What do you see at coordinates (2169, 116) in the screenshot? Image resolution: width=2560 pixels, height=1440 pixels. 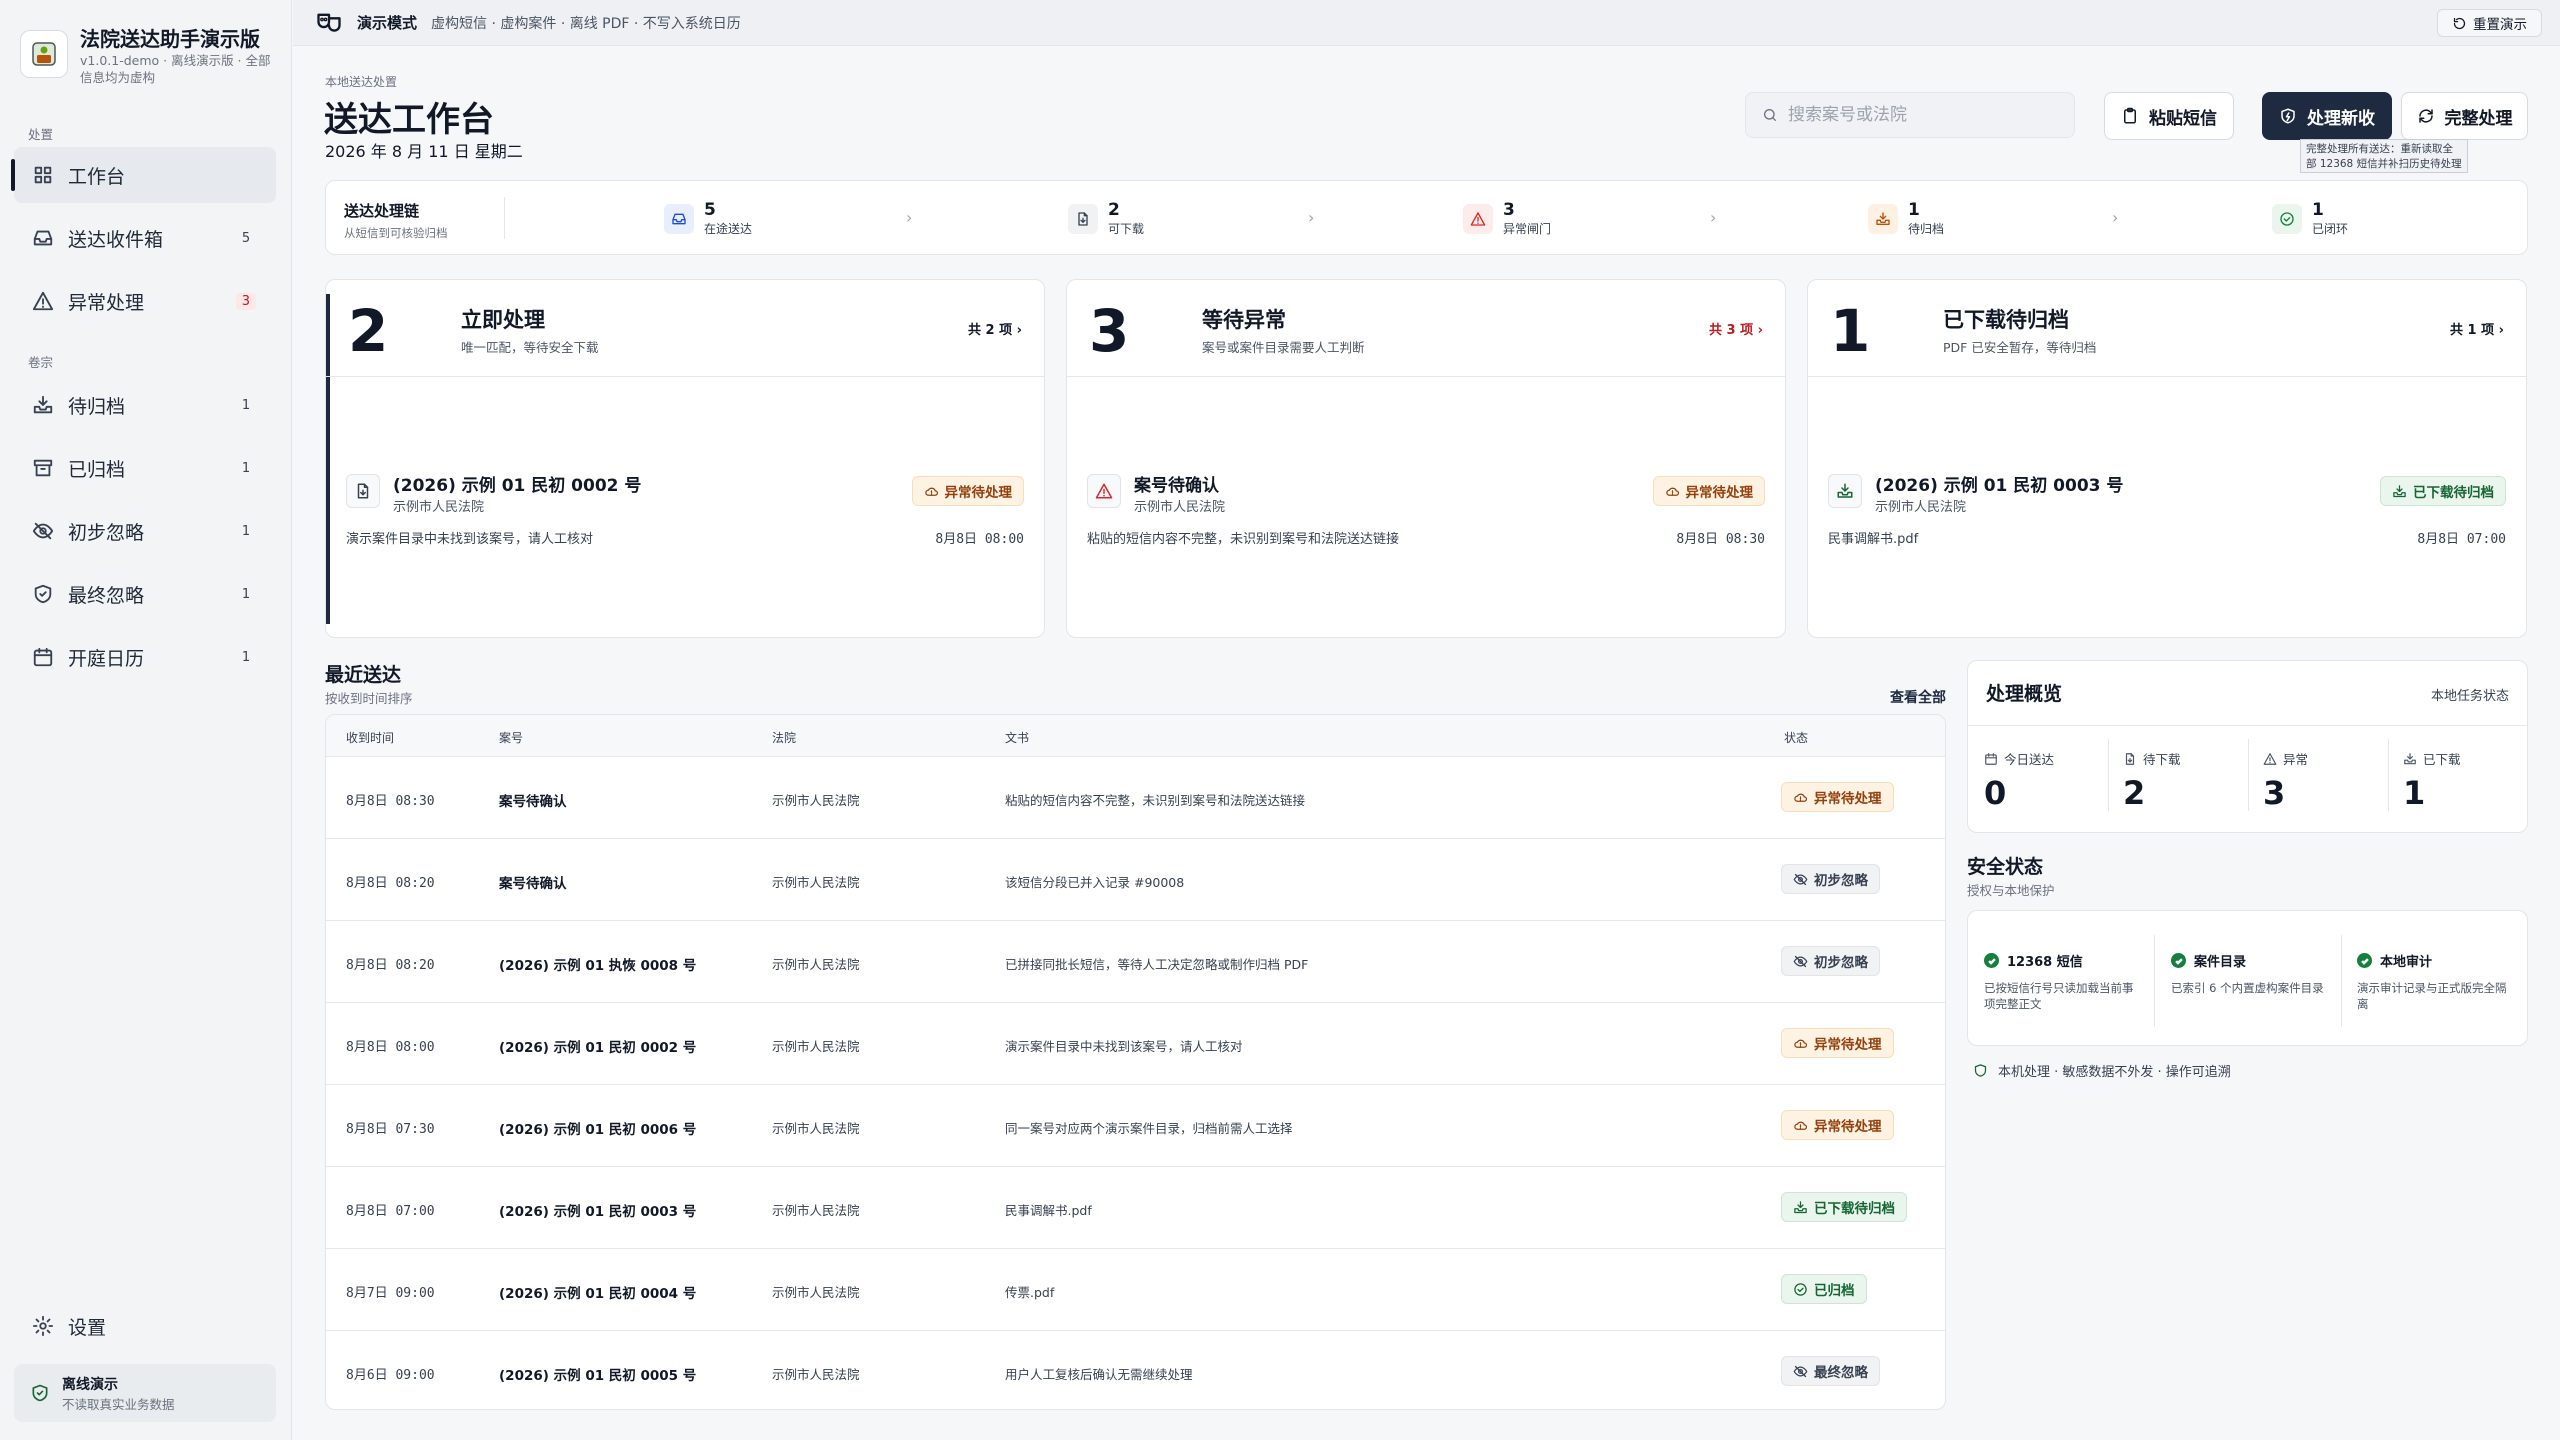 I see `paste-sms-button: 粘贴短信` at bounding box center [2169, 116].